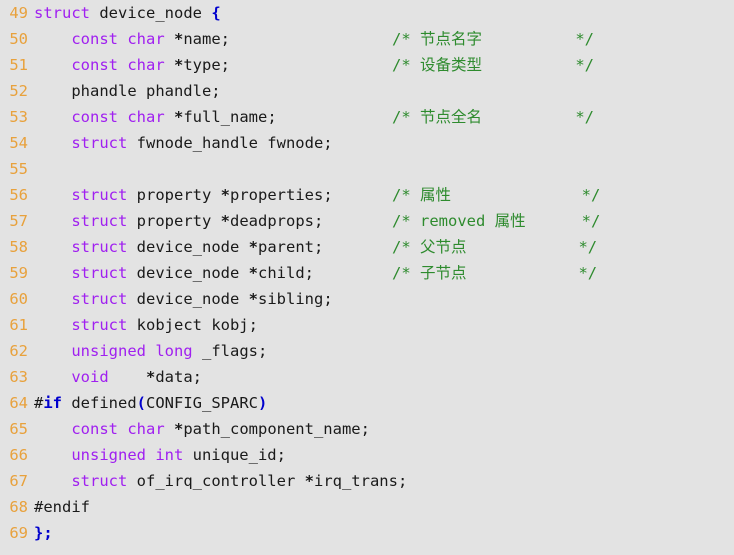 This screenshot has width=734, height=555. What do you see at coordinates (18, 507) in the screenshot?
I see `line-number: 68` at bounding box center [18, 507].